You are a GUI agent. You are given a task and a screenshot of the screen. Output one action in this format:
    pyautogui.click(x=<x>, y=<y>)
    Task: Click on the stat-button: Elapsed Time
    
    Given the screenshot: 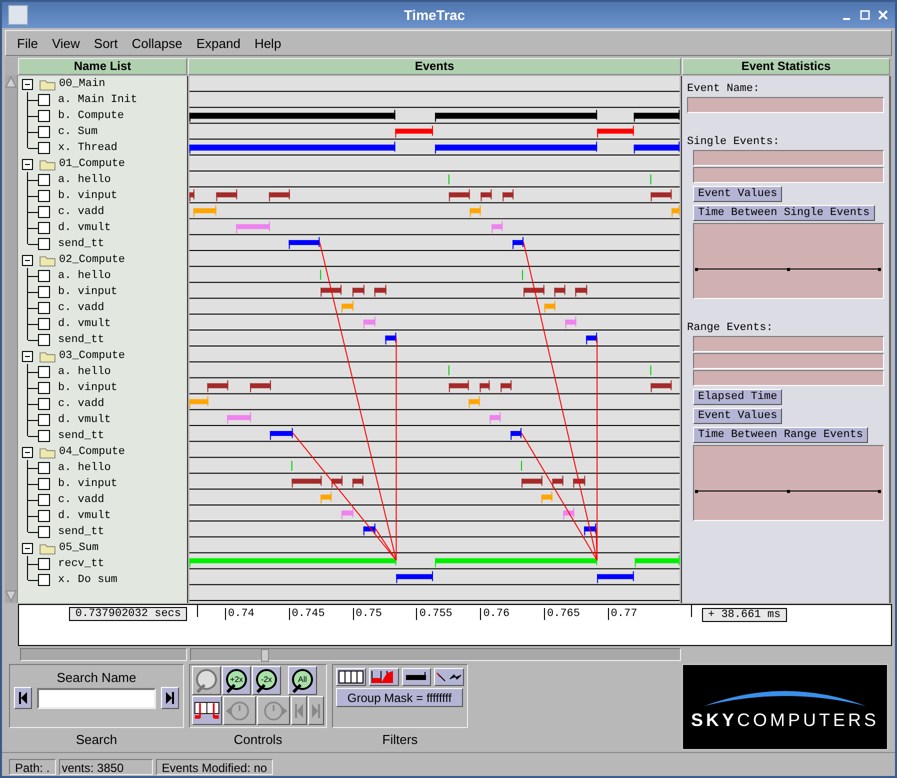 What is the action you would take?
    pyautogui.click(x=737, y=397)
    